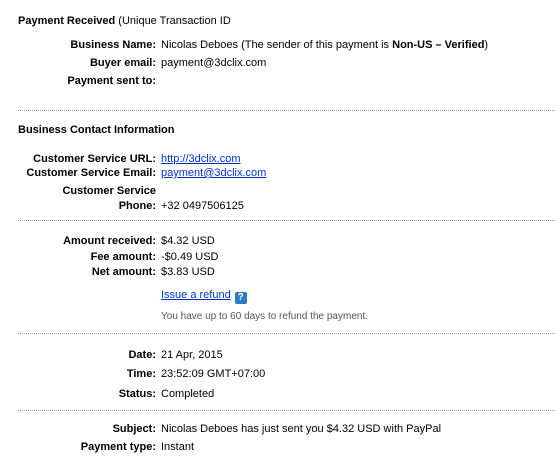 This screenshot has width=555, height=465. What do you see at coordinates (188, 394) in the screenshot?
I see `status-value: Completed` at bounding box center [188, 394].